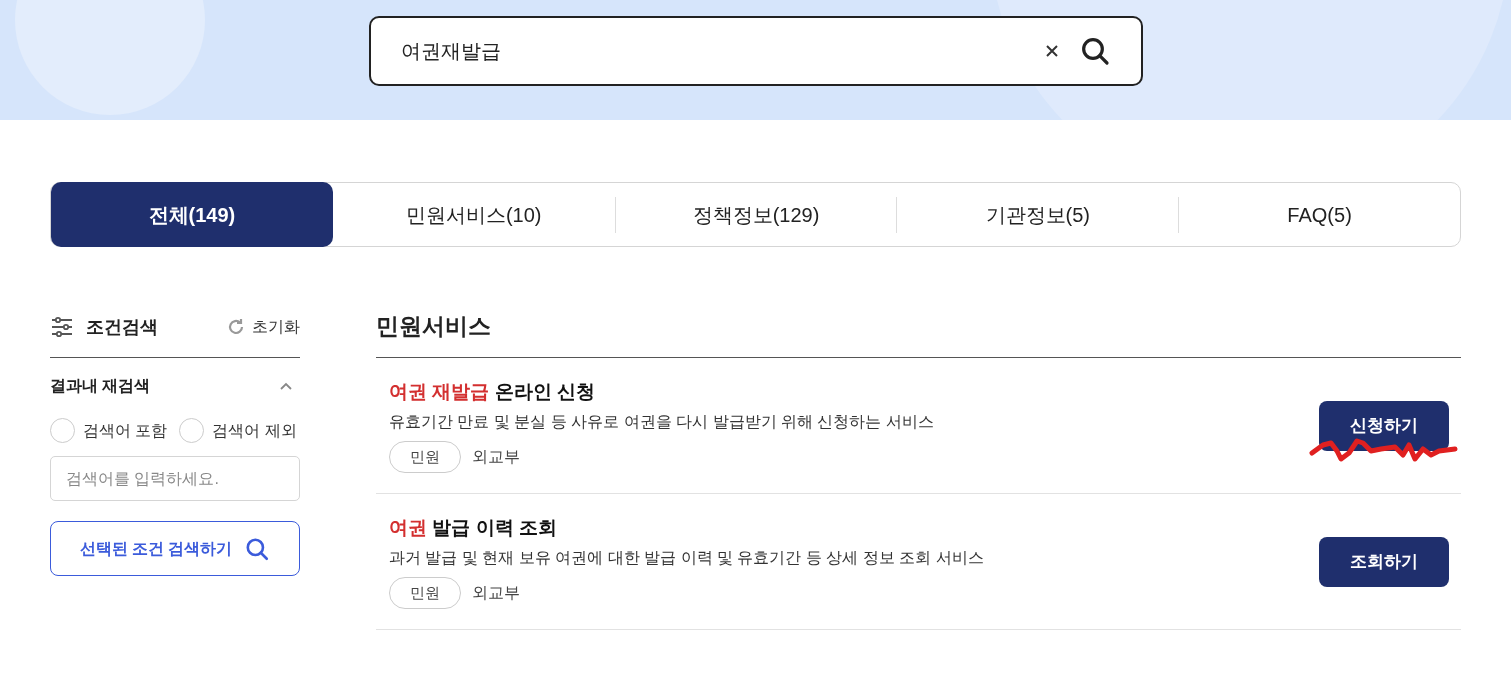  What do you see at coordinates (854, 392) in the screenshot?
I see `result-title: 여권 재발급 온라인 신청` at bounding box center [854, 392].